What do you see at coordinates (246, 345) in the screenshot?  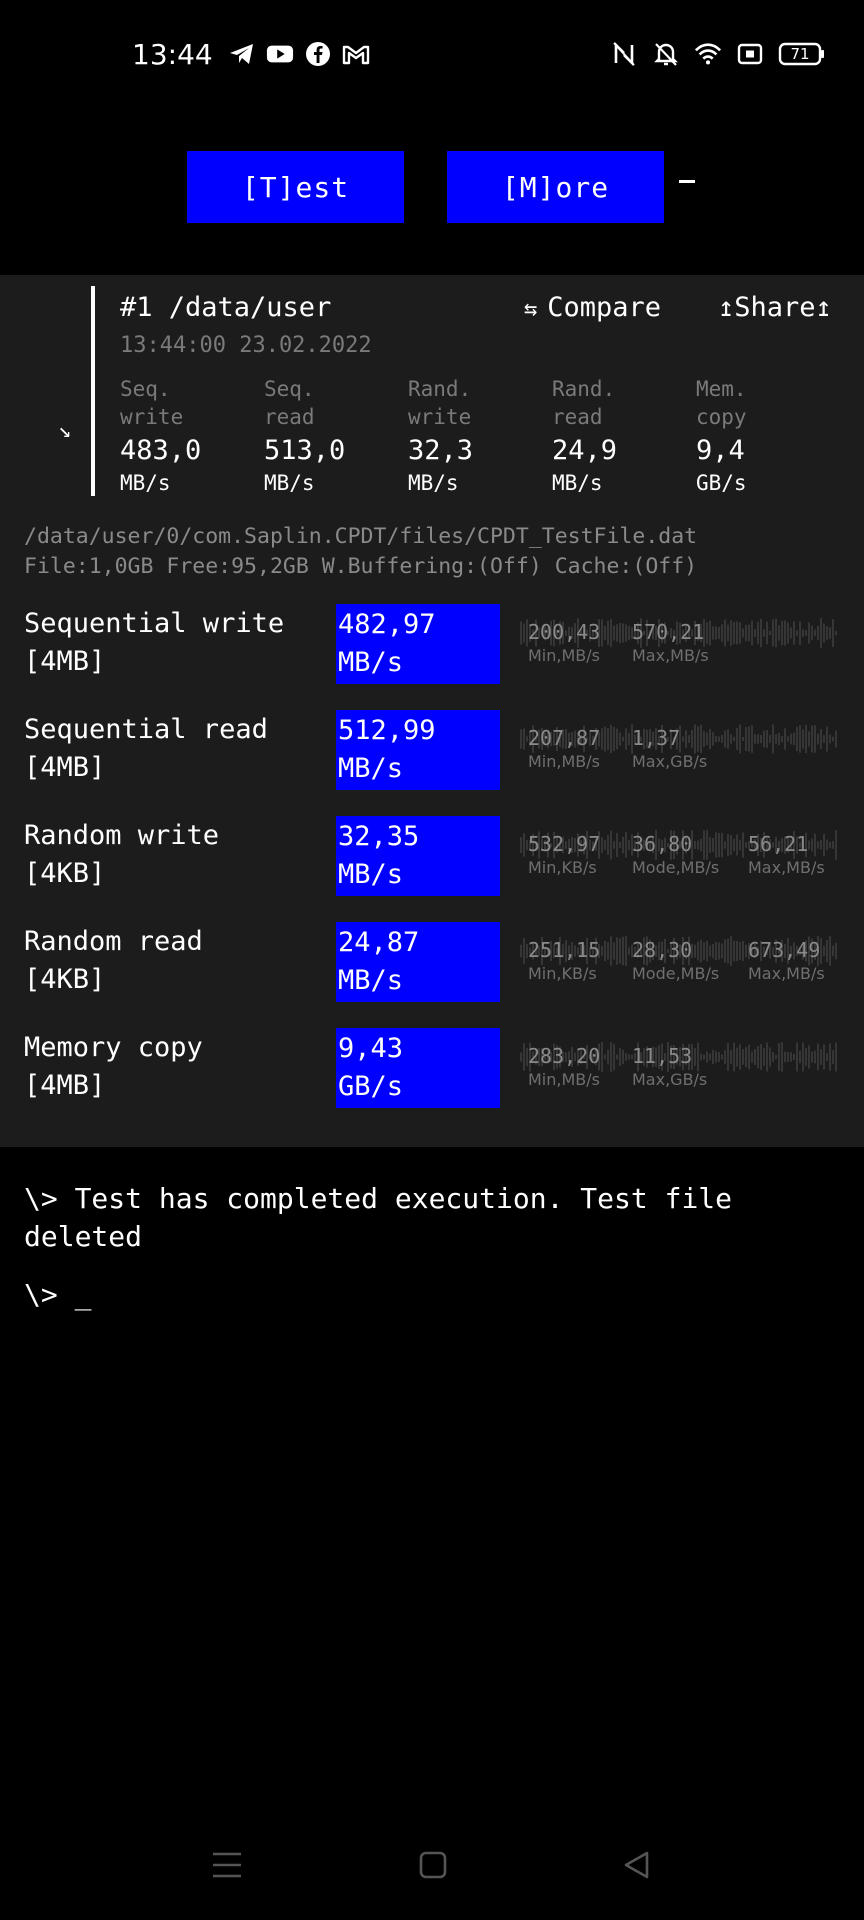 I see `result-timestamp: 13:44:00 23.02.2022` at bounding box center [246, 345].